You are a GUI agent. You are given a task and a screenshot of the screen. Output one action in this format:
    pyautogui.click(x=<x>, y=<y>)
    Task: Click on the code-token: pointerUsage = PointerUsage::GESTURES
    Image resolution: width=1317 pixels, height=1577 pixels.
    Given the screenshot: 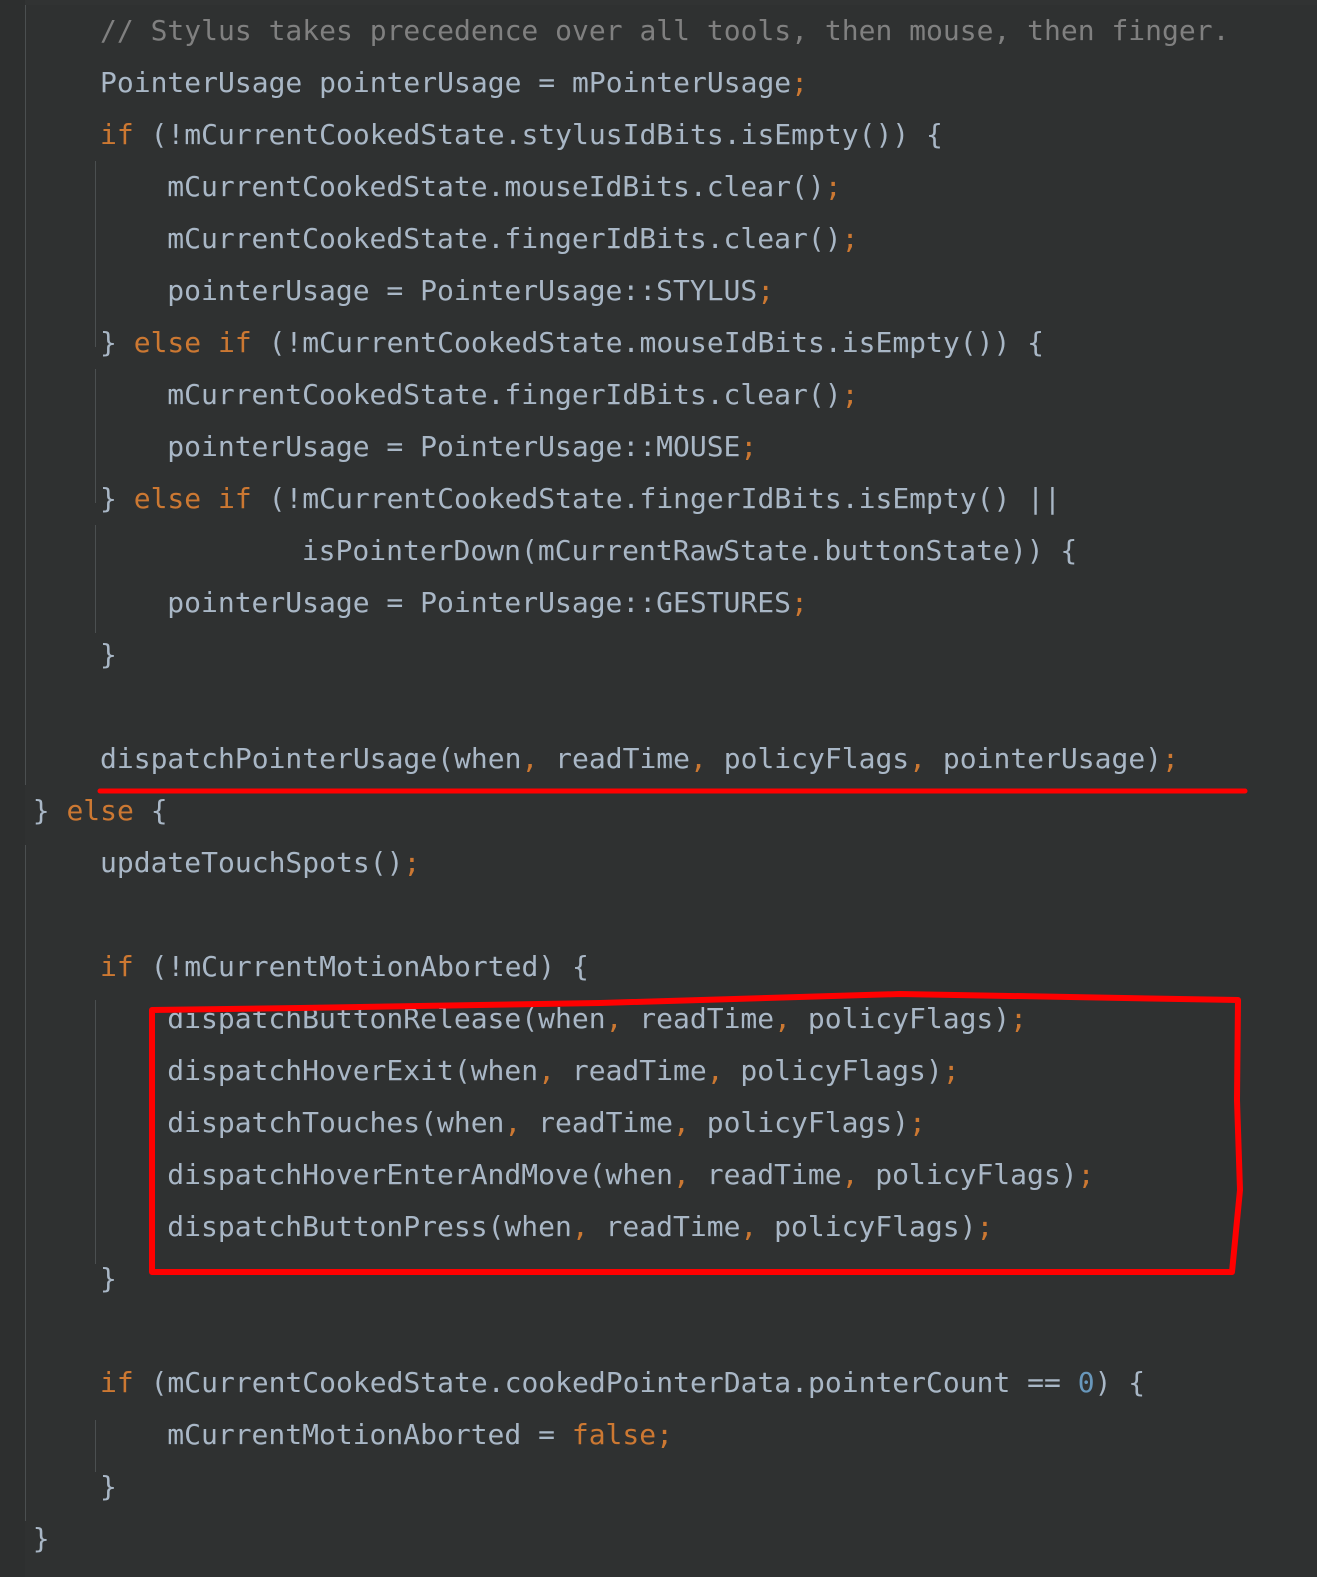 What is the action you would take?
    pyautogui.click(x=479, y=602)
    